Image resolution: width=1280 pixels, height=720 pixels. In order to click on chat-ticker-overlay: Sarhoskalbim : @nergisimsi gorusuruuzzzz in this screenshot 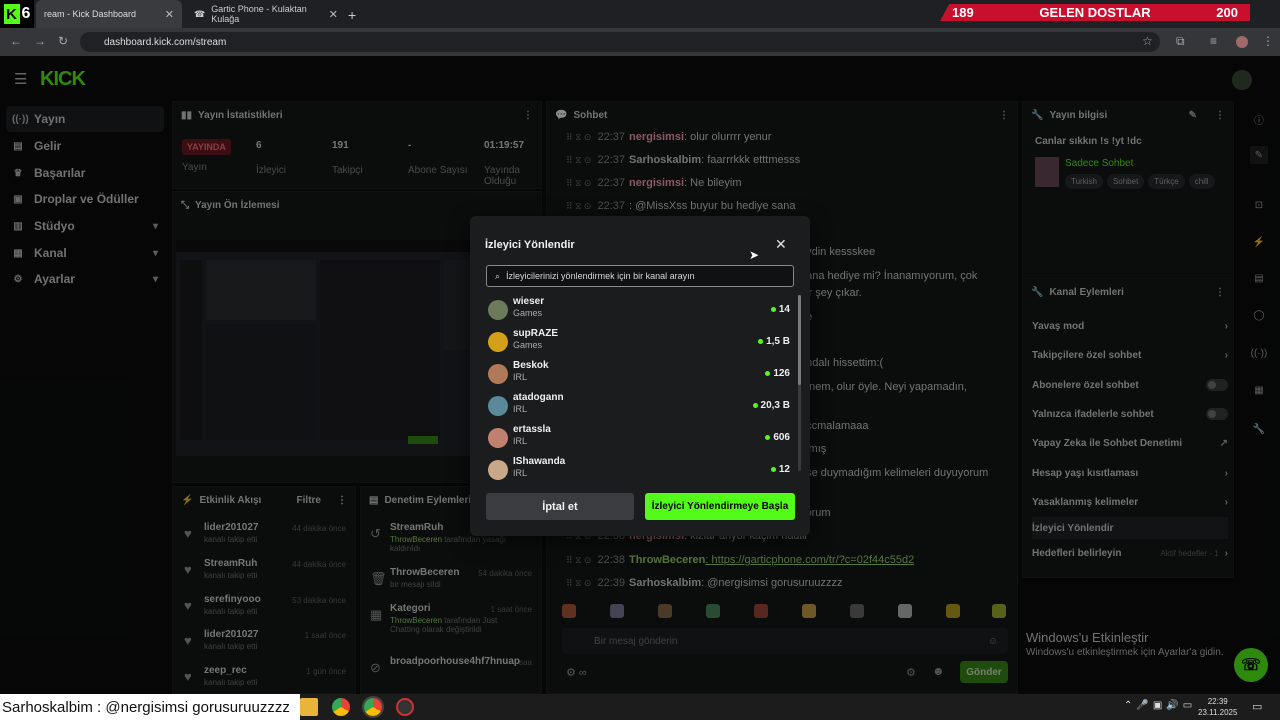, I will do `click(150, 707)`.